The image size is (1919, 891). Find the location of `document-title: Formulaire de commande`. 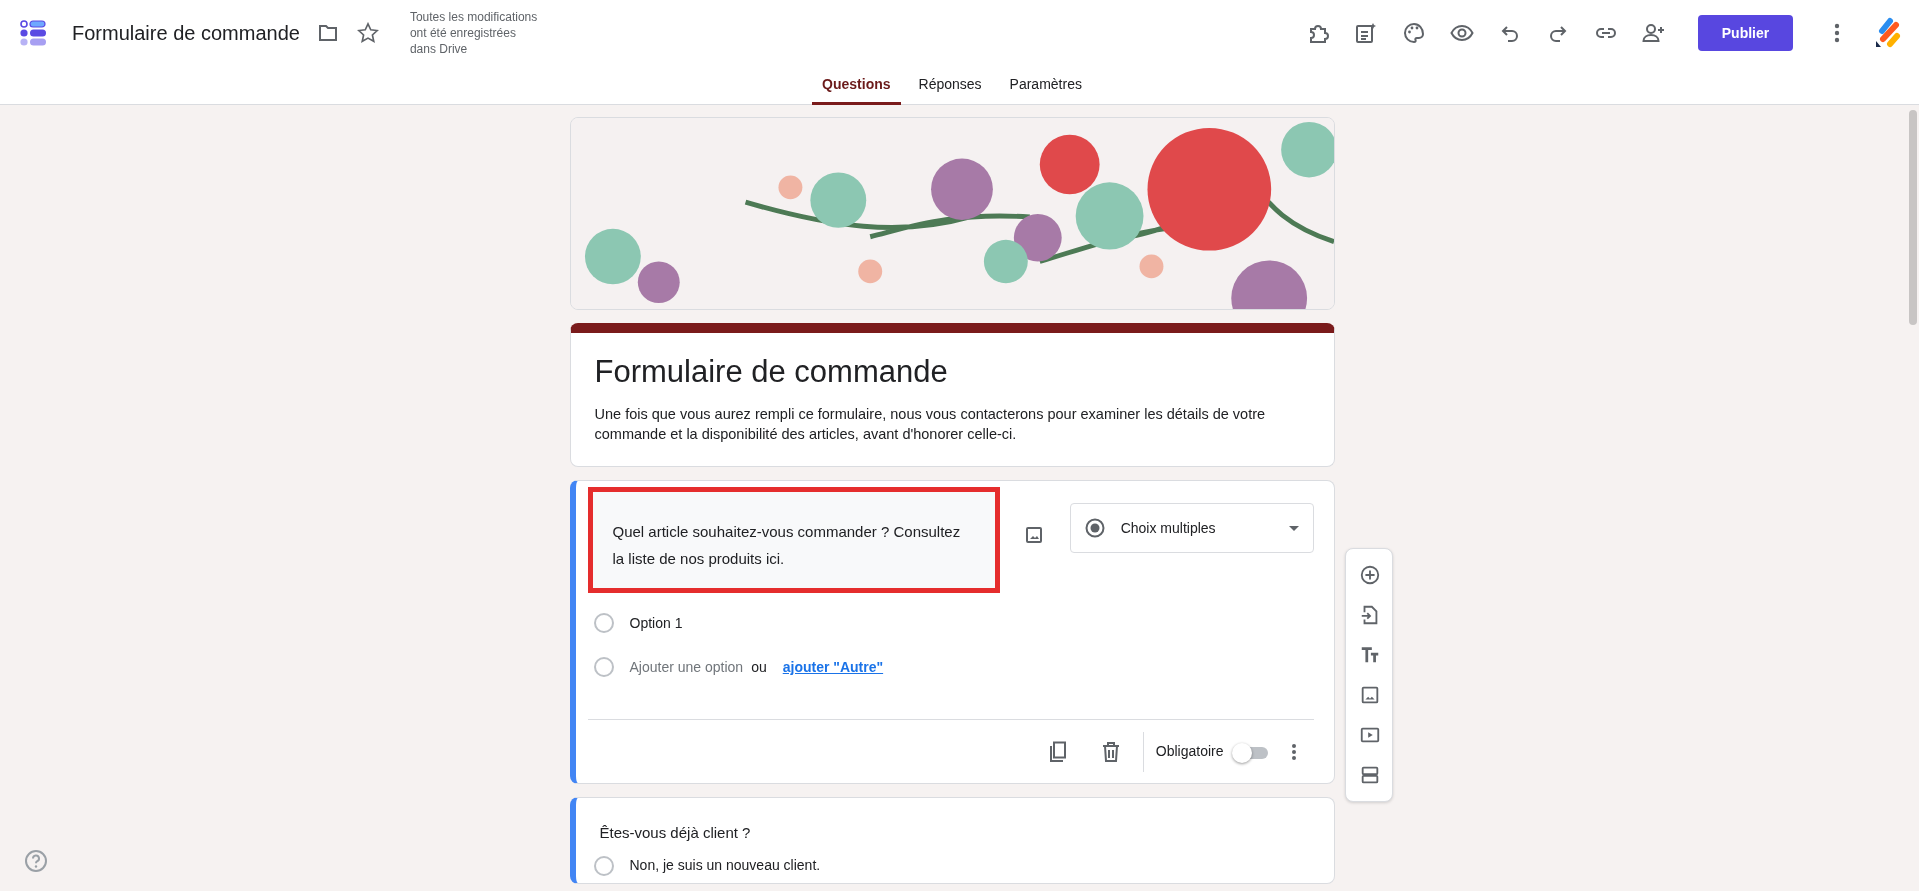

document-title: Formulaire de commande is located at coordinates (186, 33).